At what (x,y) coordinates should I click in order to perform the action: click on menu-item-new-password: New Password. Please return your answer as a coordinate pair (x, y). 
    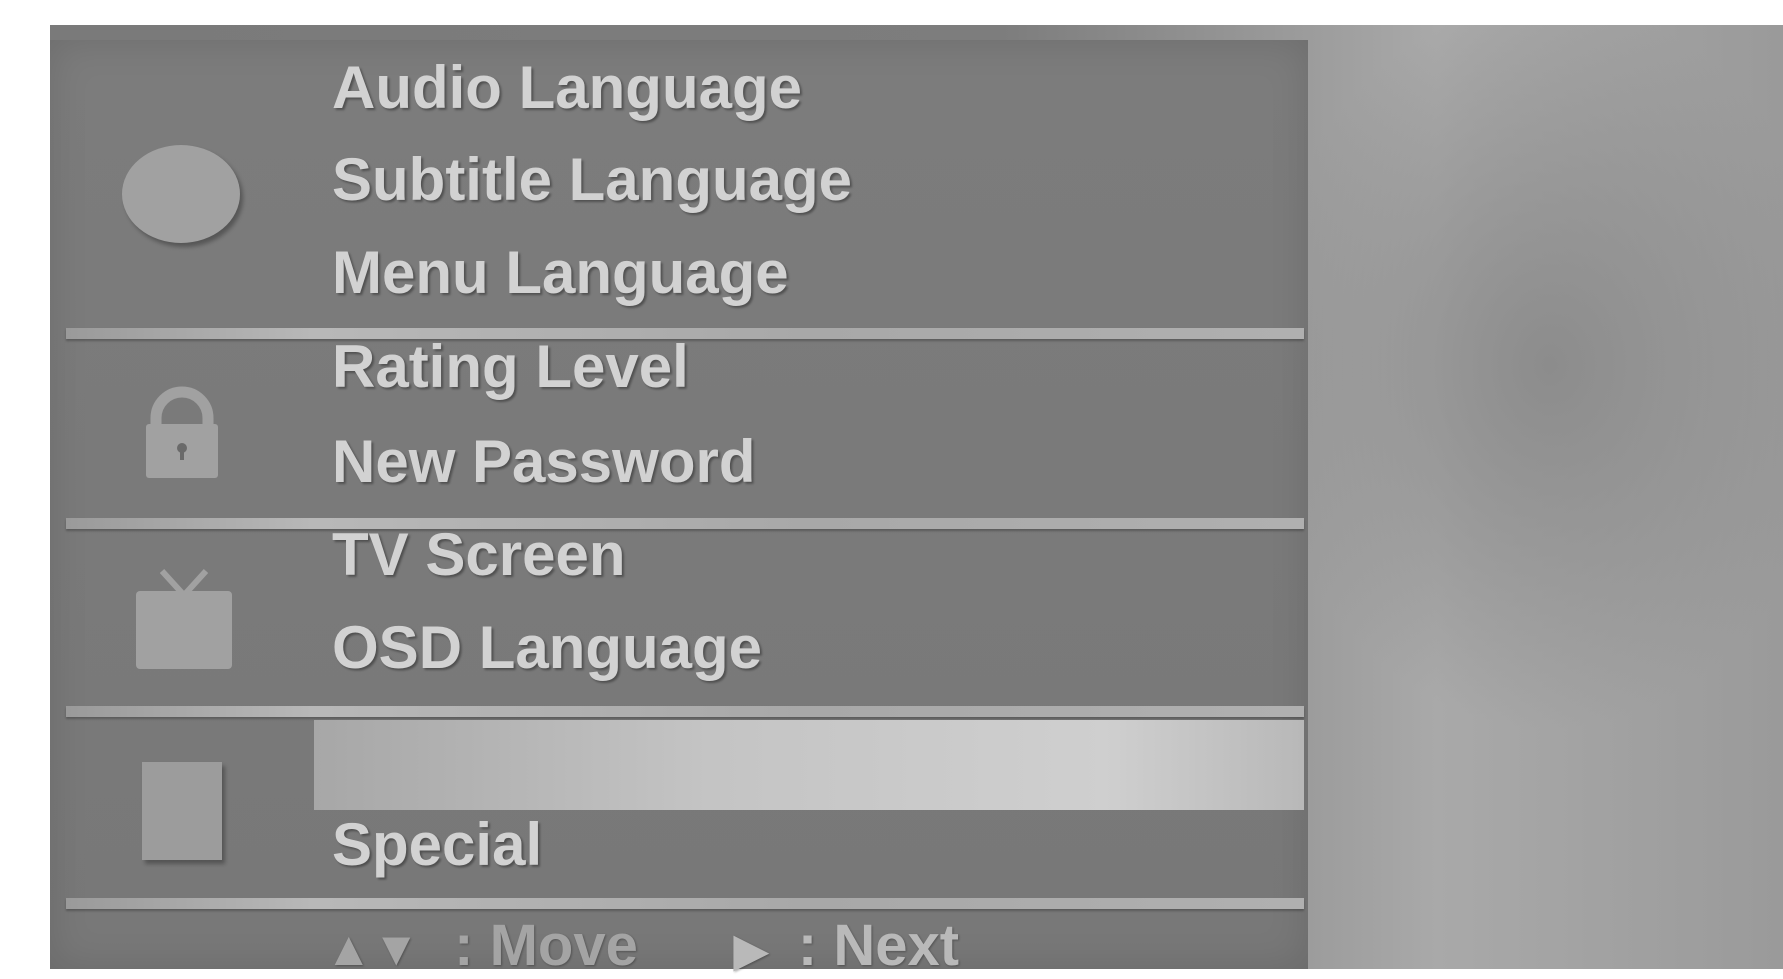
    Looking at the image, I should click on (544, 462).